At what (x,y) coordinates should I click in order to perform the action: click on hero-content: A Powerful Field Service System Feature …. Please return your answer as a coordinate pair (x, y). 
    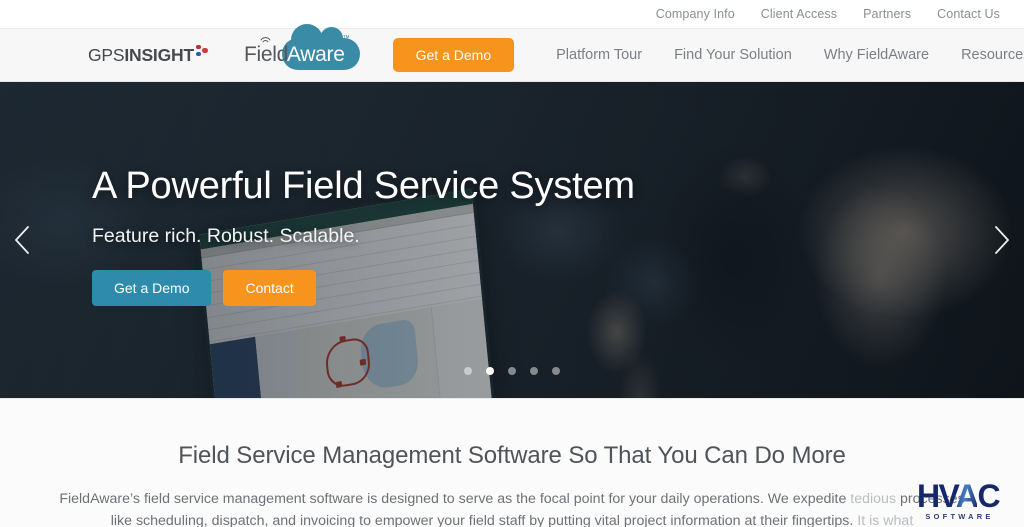
    Looking at the image, I should click on (363, 235).